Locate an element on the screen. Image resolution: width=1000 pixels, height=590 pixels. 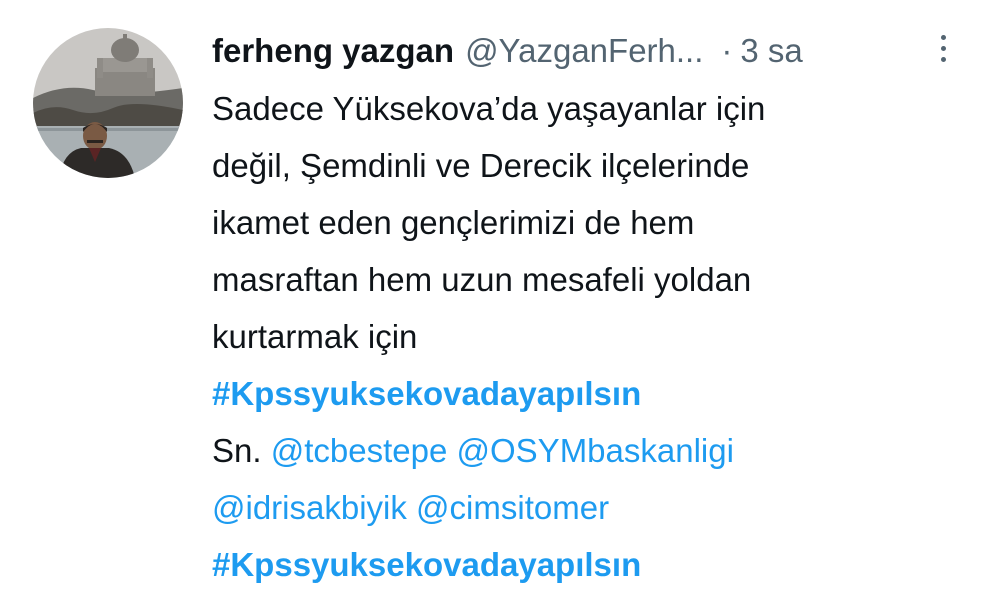
tweet-text-line: masraftan hem uzun mesafeli yoldan is located at coordinates (482, 279).